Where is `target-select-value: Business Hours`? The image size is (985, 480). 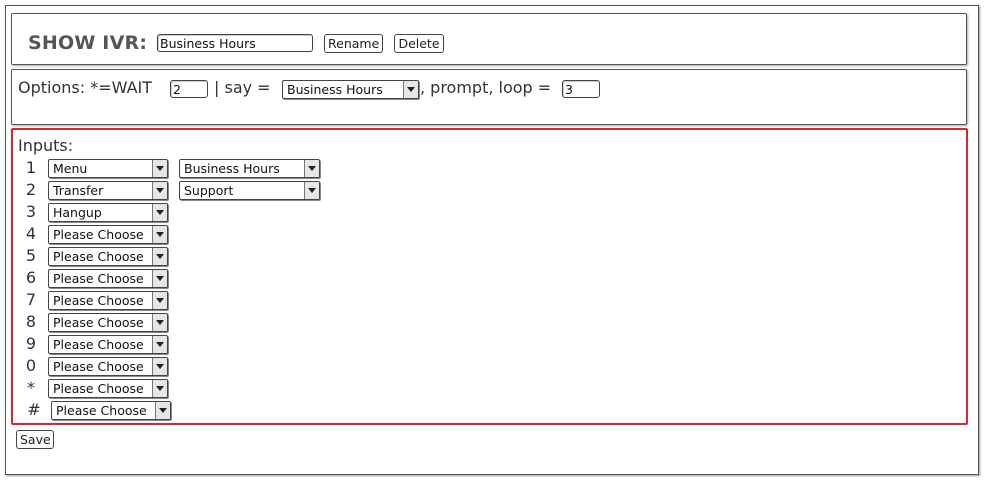
target-select-value: Business Hours is located at coordinates (232, 168).